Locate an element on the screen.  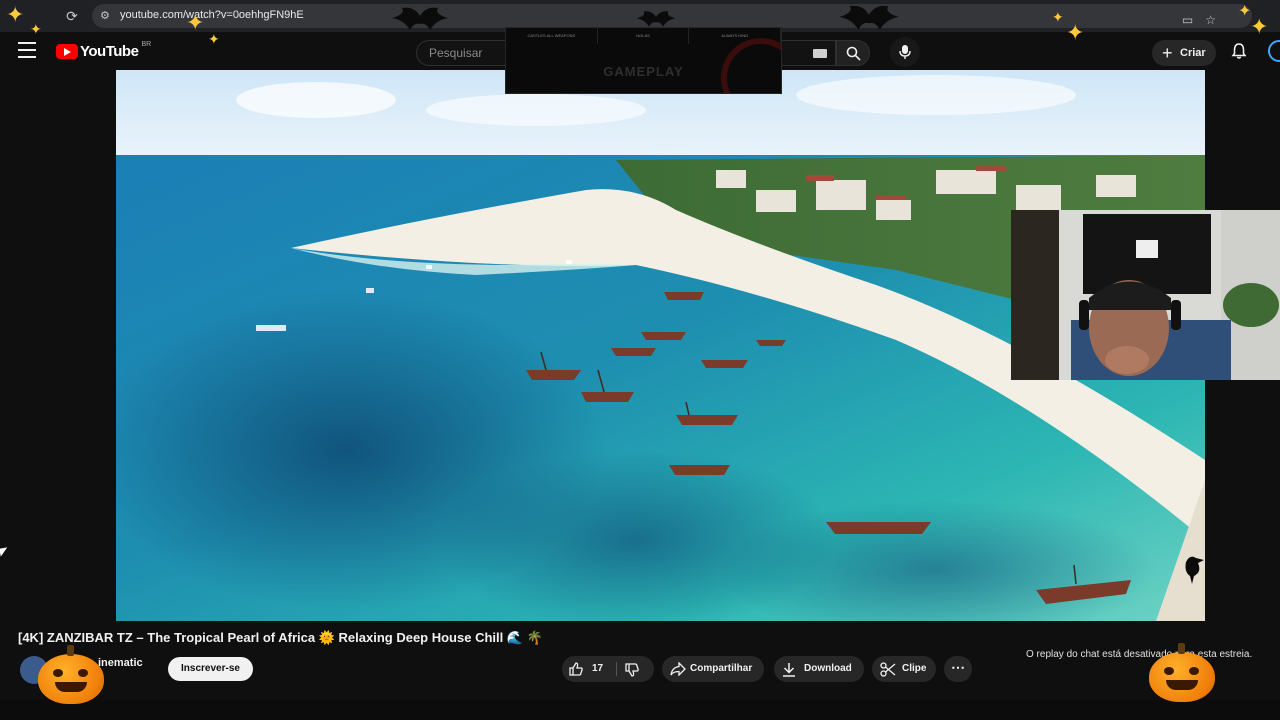
overlay-tab: CASTLES ALL WEAPONS is located at coordinates (552, 36).